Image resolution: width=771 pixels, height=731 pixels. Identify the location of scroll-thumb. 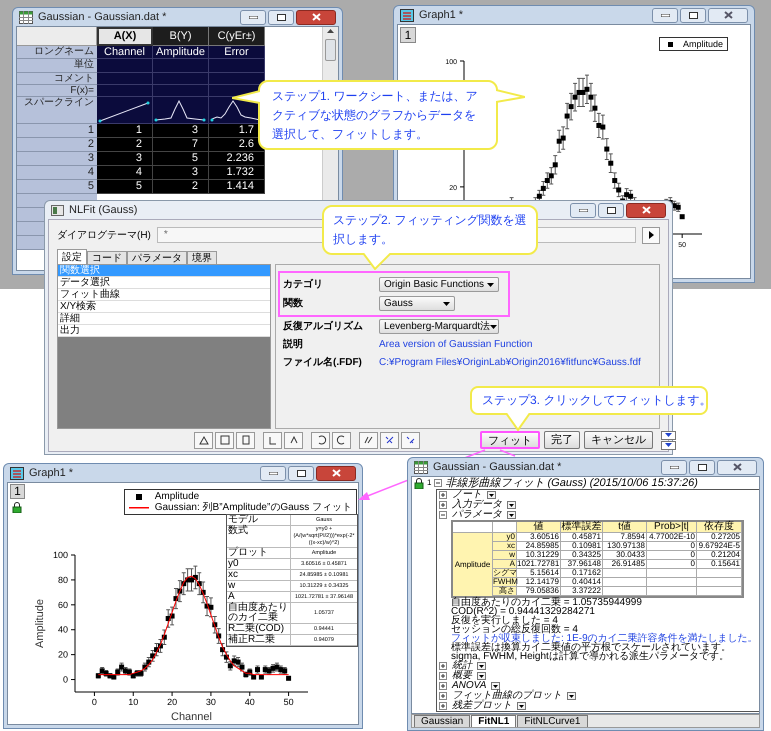
(330, 50).